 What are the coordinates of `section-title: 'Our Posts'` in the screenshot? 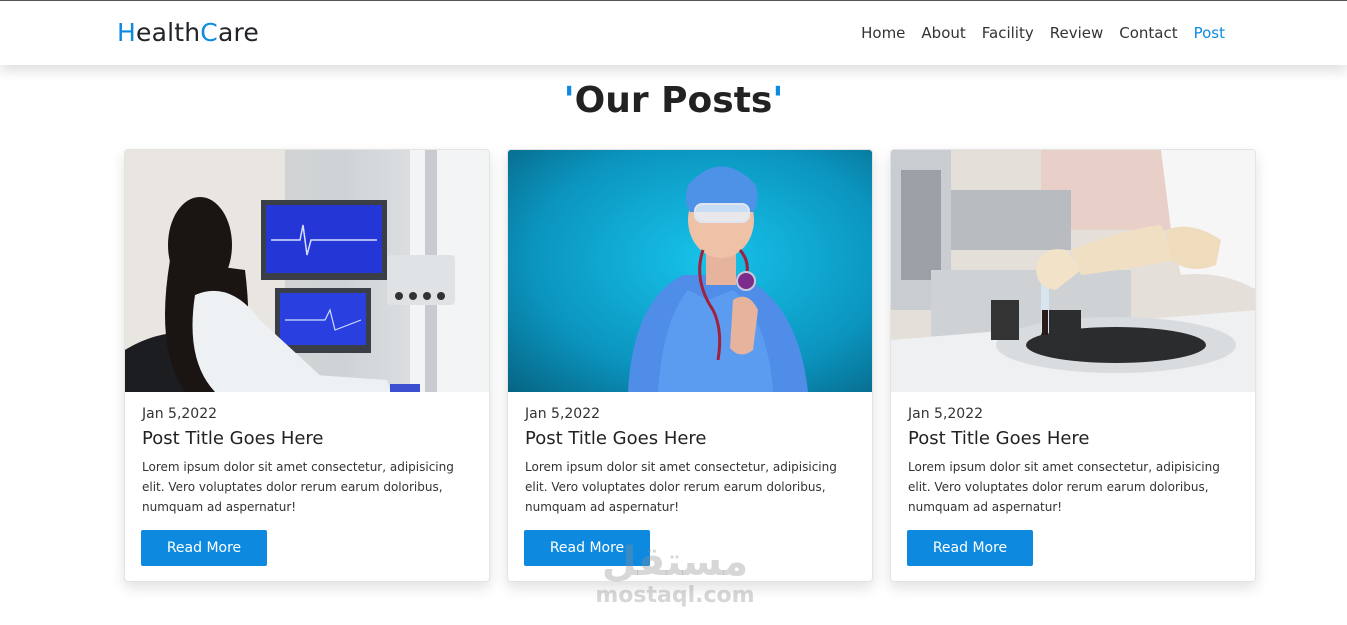 It's located at (673, 100).